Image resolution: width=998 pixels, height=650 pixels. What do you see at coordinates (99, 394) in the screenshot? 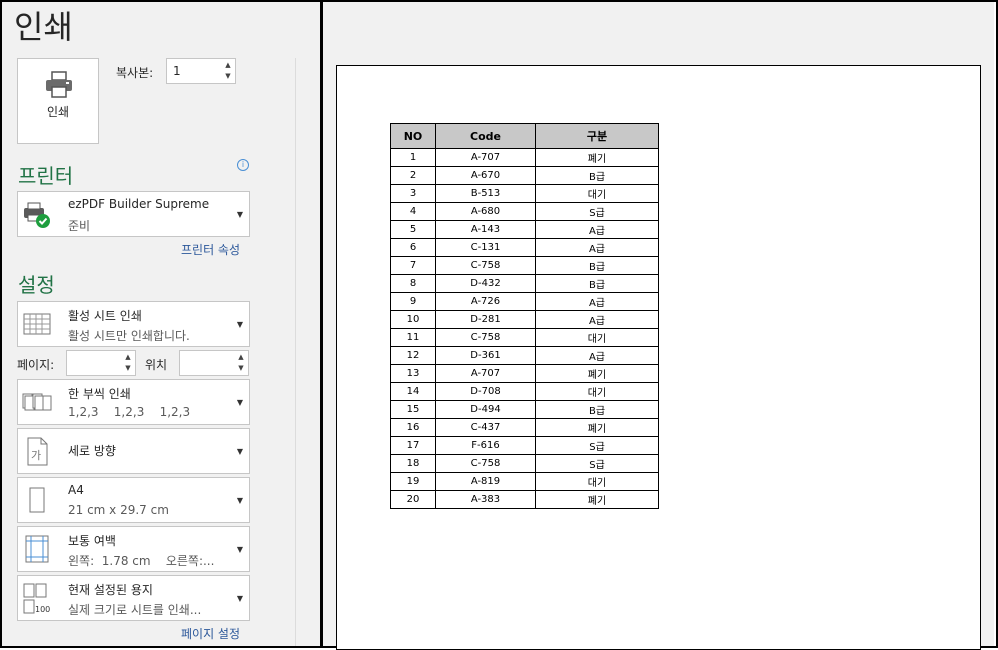
I see `collate-title: 한 부씩 인쇄` at bounding box center [99, 394].